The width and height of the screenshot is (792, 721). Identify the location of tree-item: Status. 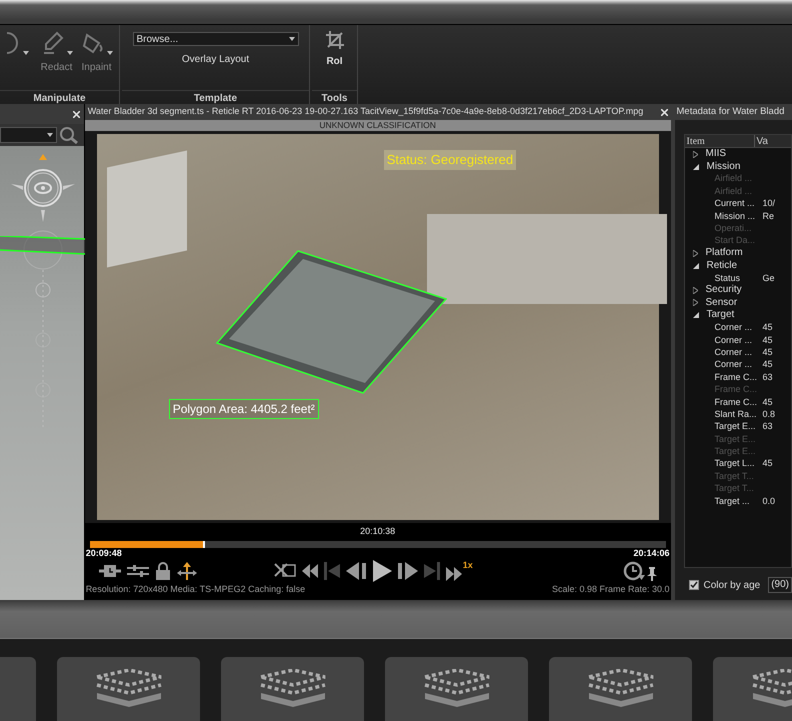
(737, 278).